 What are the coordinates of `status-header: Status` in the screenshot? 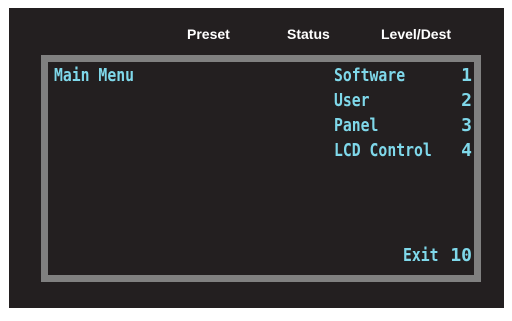 It's located at (308, 34).